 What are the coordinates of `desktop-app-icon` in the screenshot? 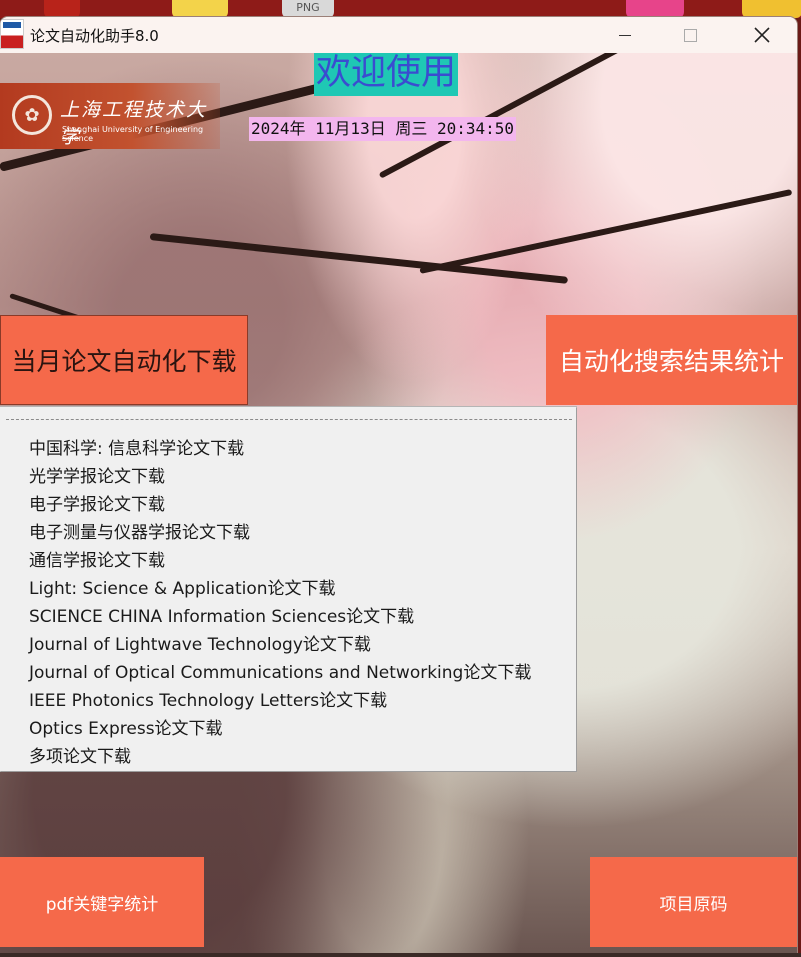 It's located at (62, 9).